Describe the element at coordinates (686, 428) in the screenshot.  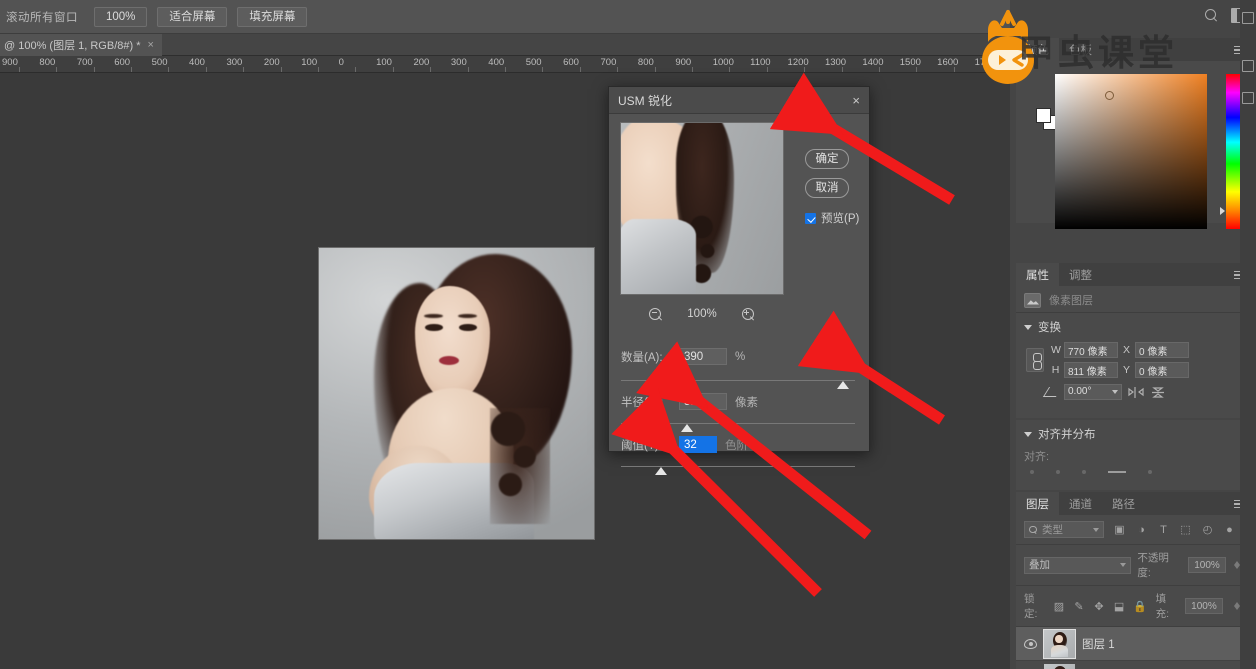
I see `radius-slider-knob` at that location.